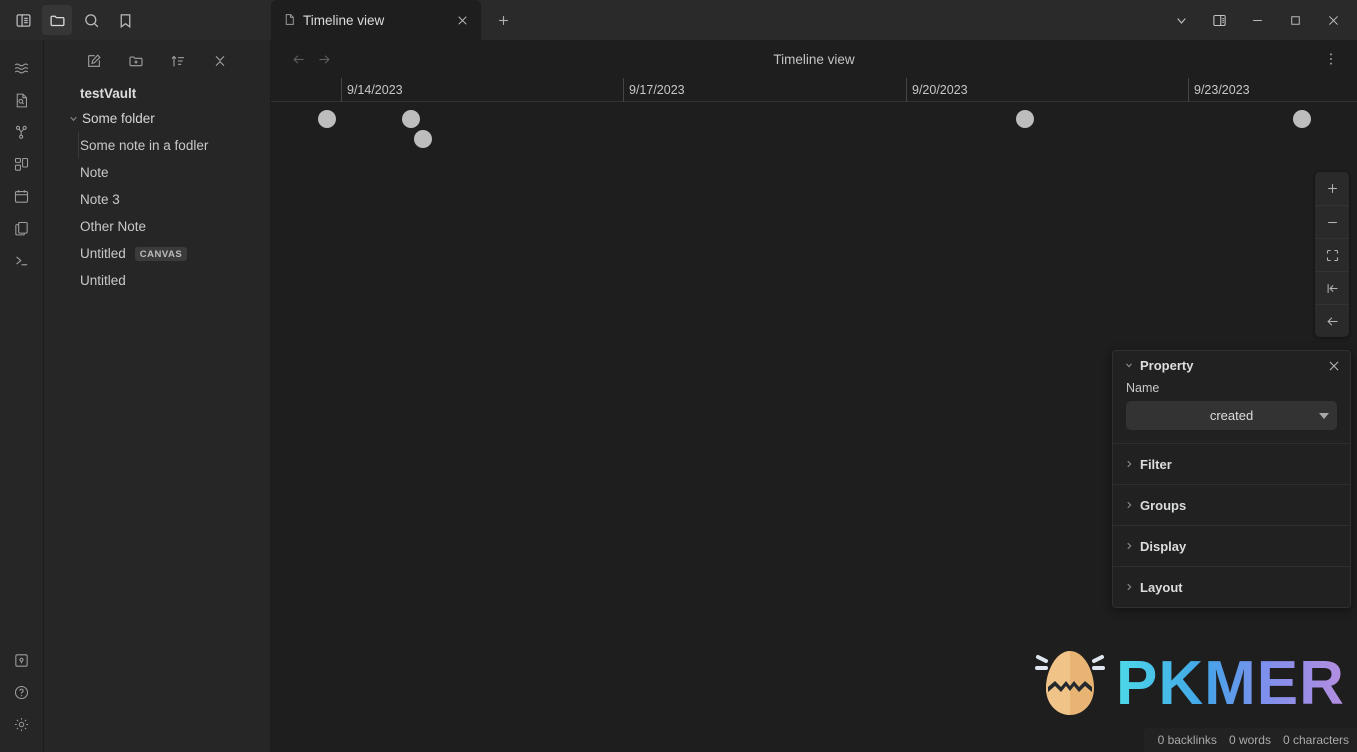 The height and width of the screenshot is (752, 1357). What do you see at coordinates (344, 20) in the screenshot?
I see `tab-label: Timeline view` at bounding box center [344, 20].